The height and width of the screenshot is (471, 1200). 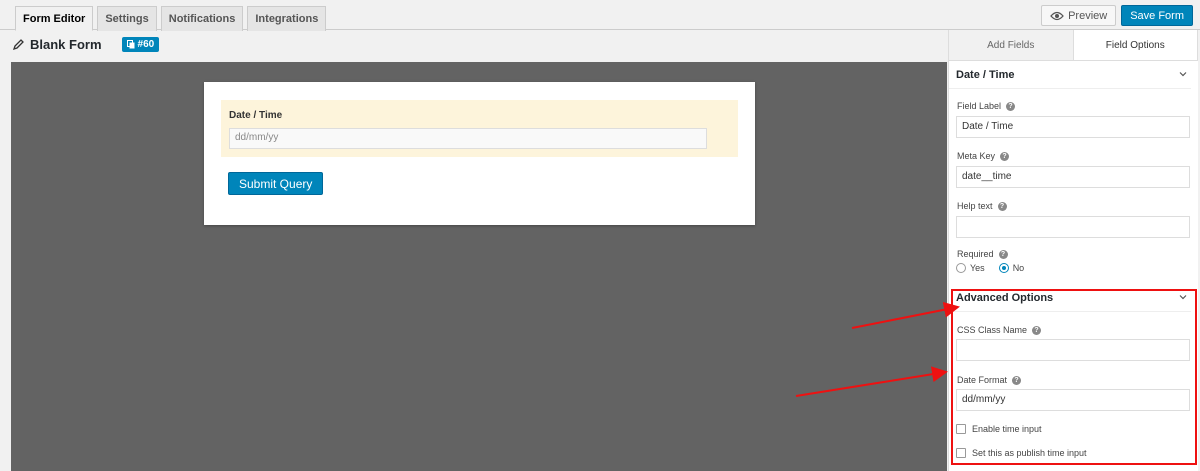 I want to click on form-title-row: Blank Form #60, so click(x=86, y=44).